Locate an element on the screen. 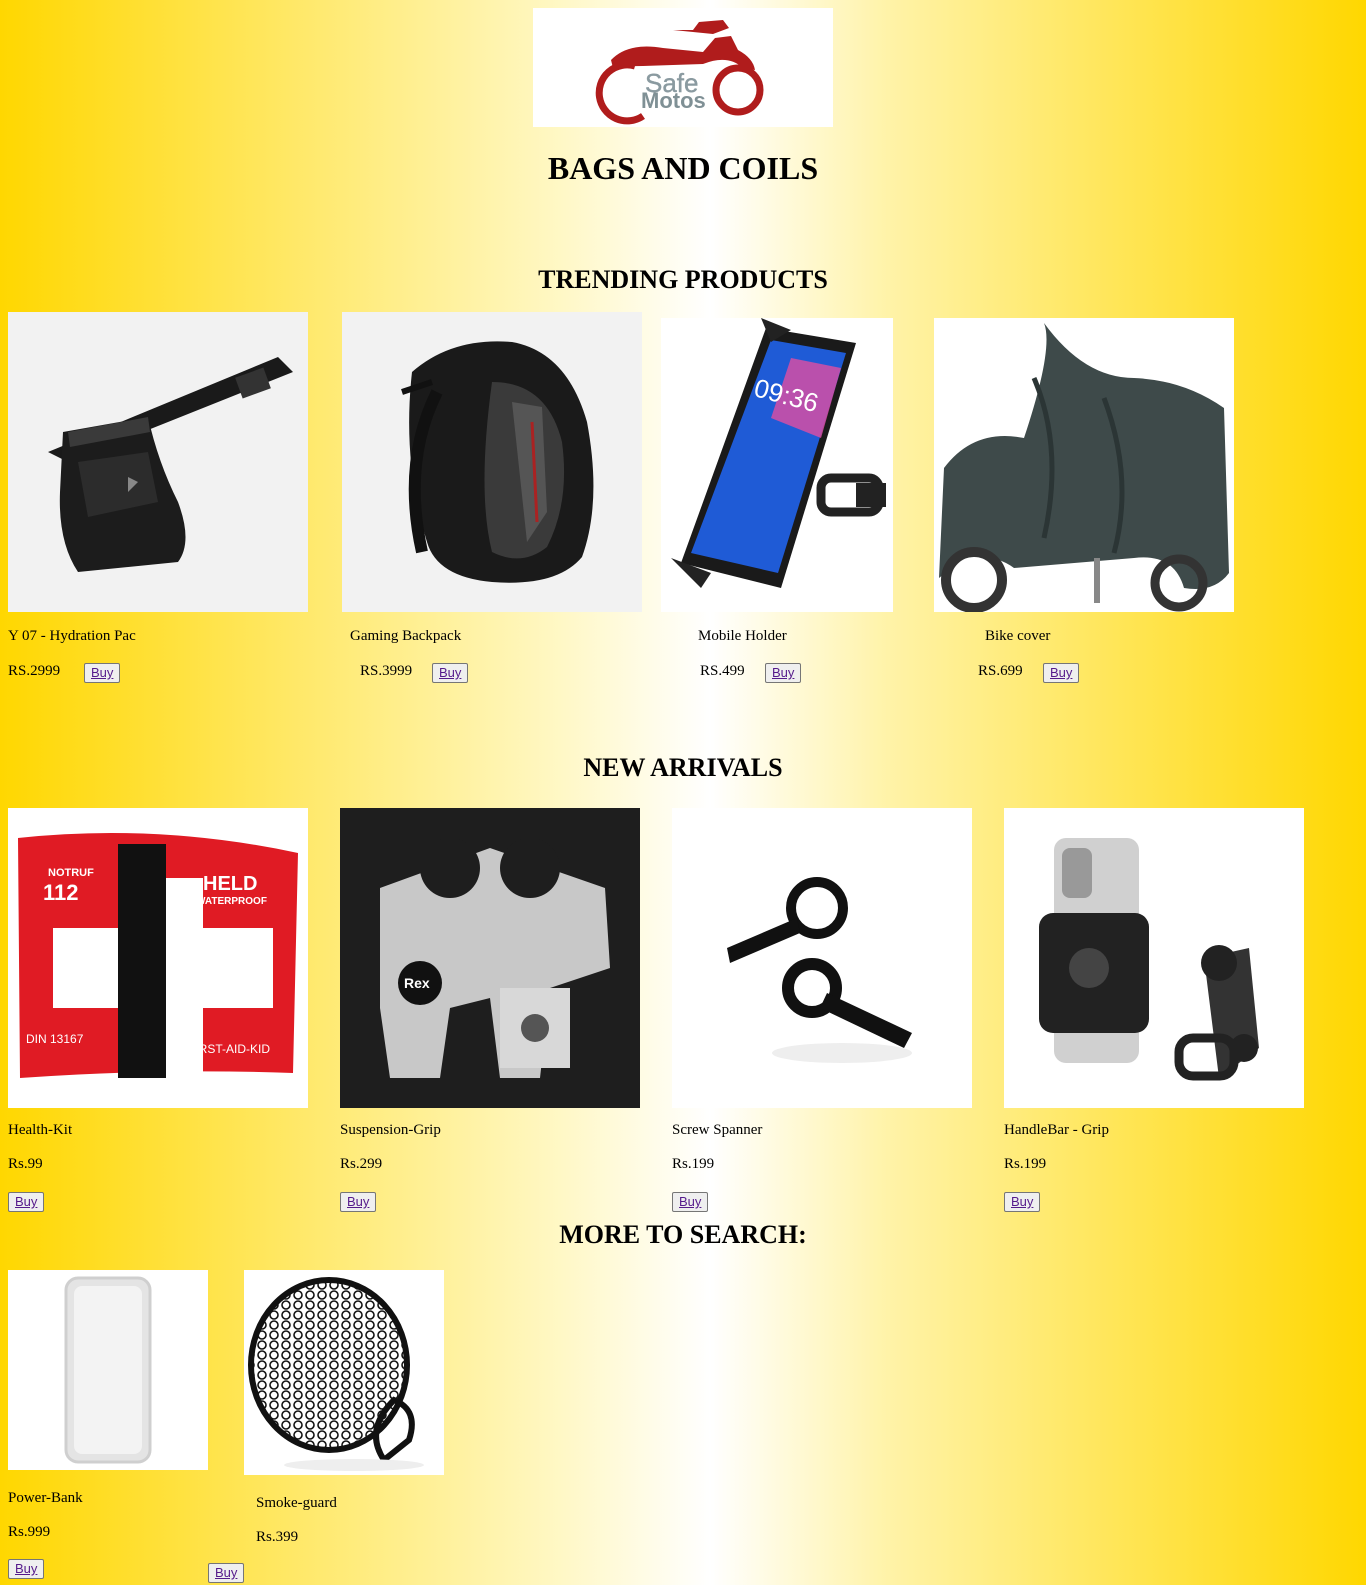 The width and height of the screenshot is (1366, 1585). riser-clamp-icon: Rex is located at coordinates (495, 958).